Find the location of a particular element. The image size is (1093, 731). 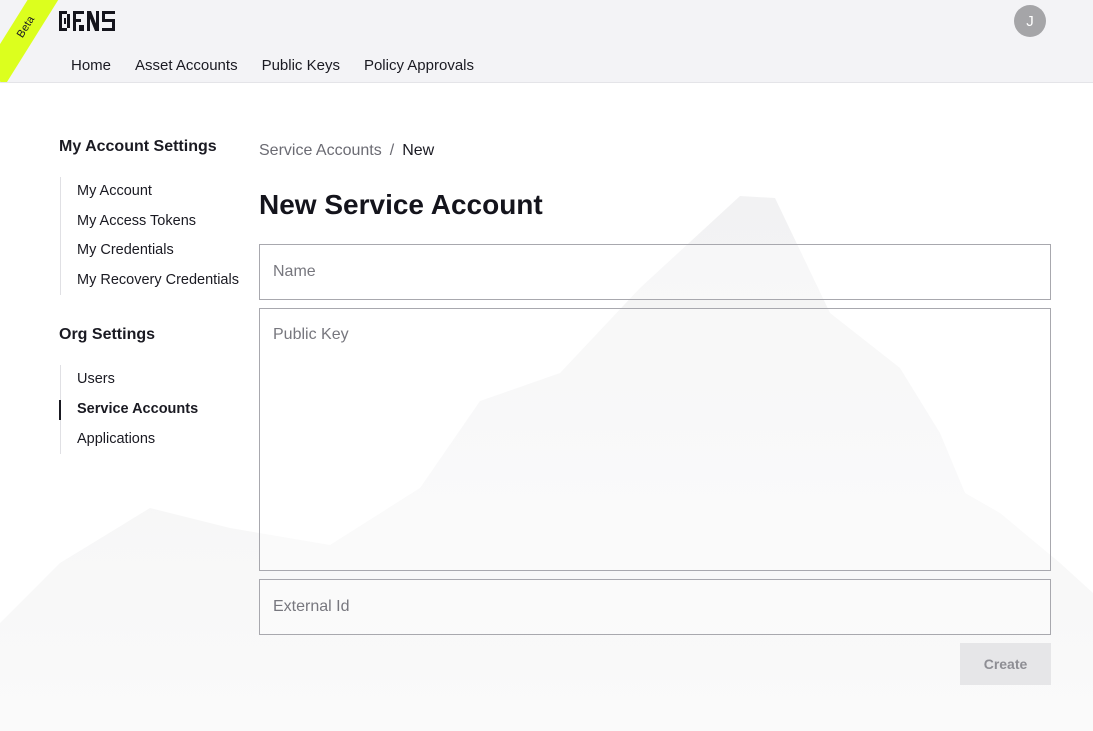

sidebar-item-service-accounts: Service Accounts is located at coordinates (154, 410).